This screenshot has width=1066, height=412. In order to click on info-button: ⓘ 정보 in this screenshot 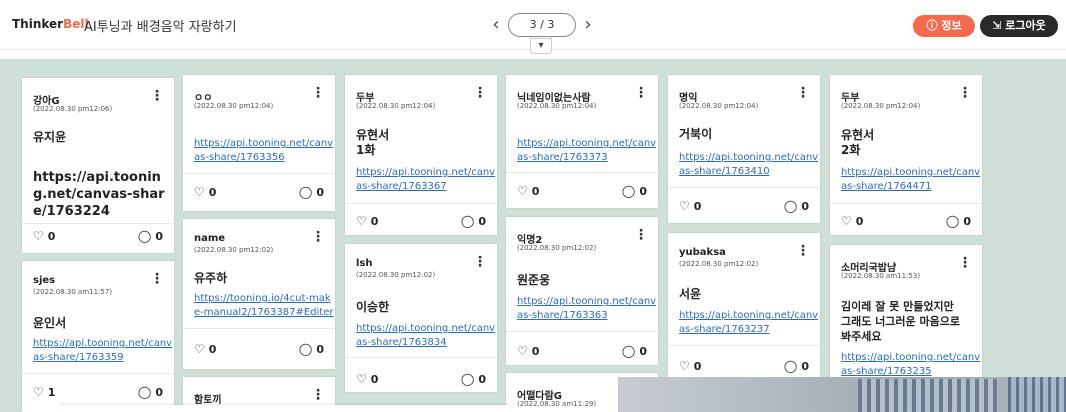, I will do `click(944, 26)`.